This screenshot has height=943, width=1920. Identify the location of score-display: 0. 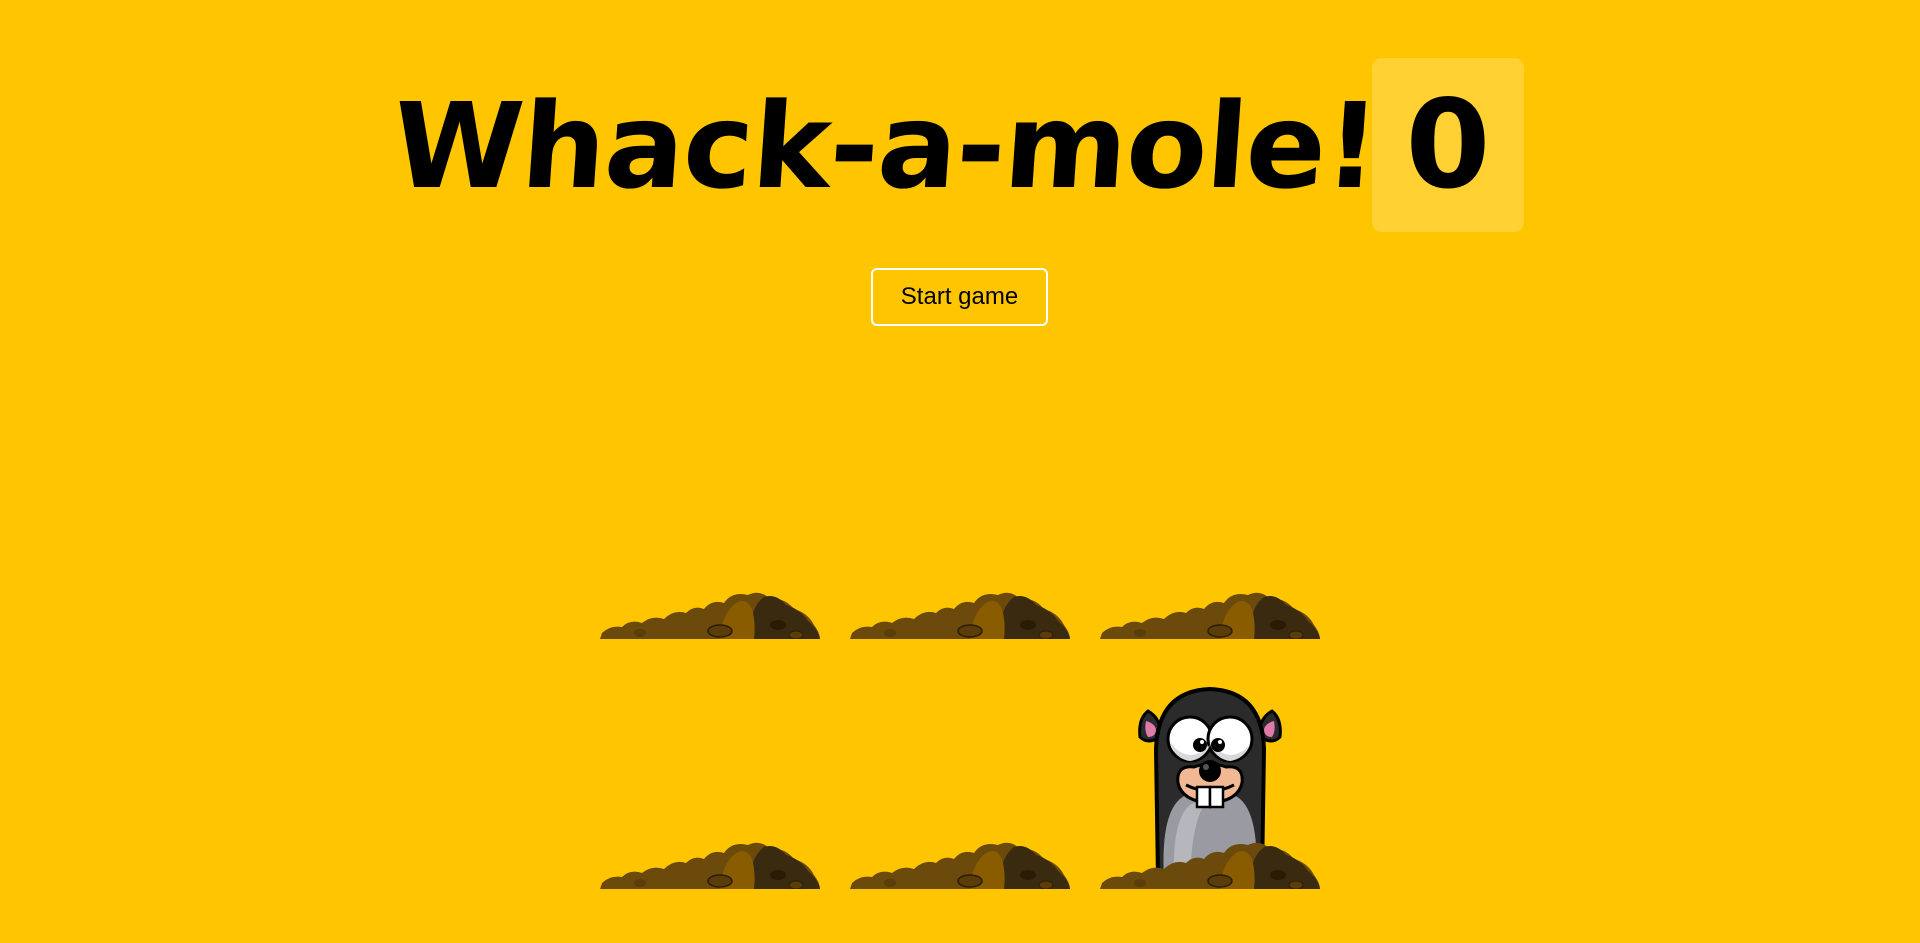
(1448, 145).